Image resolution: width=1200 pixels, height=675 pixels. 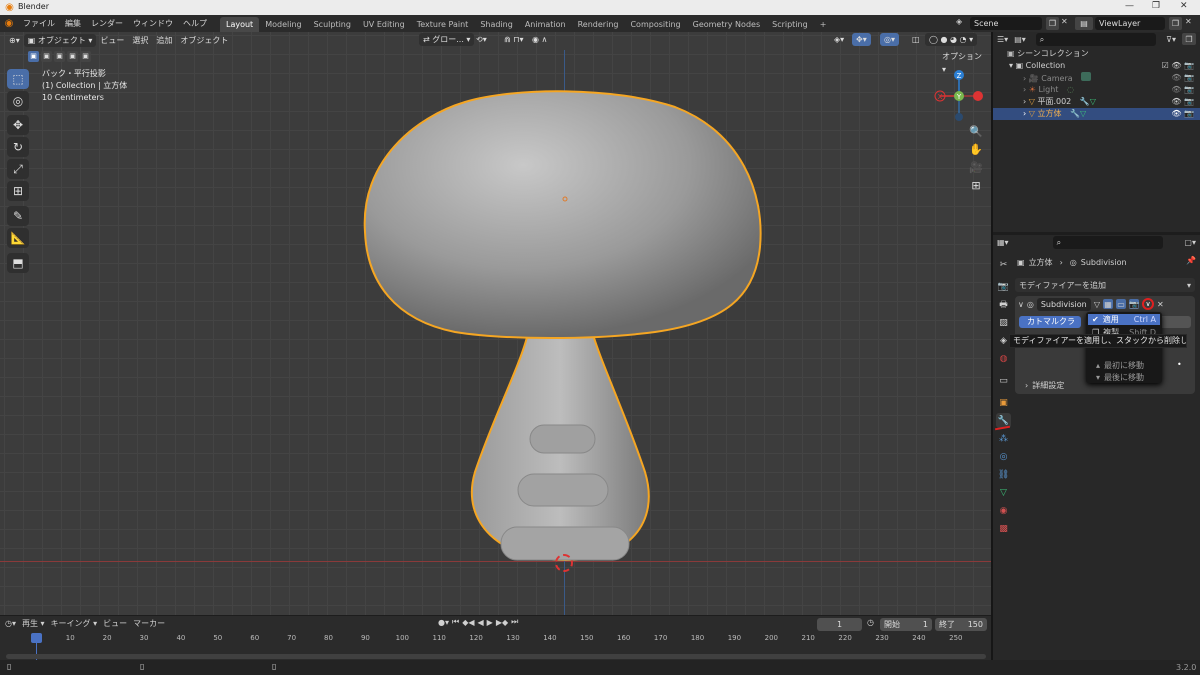 What do you see at coordinates (1124, 377) in the screenshot?
I see `move-last-menu-item: ▾ 最後に移動` at bounding box center [1124, 377].